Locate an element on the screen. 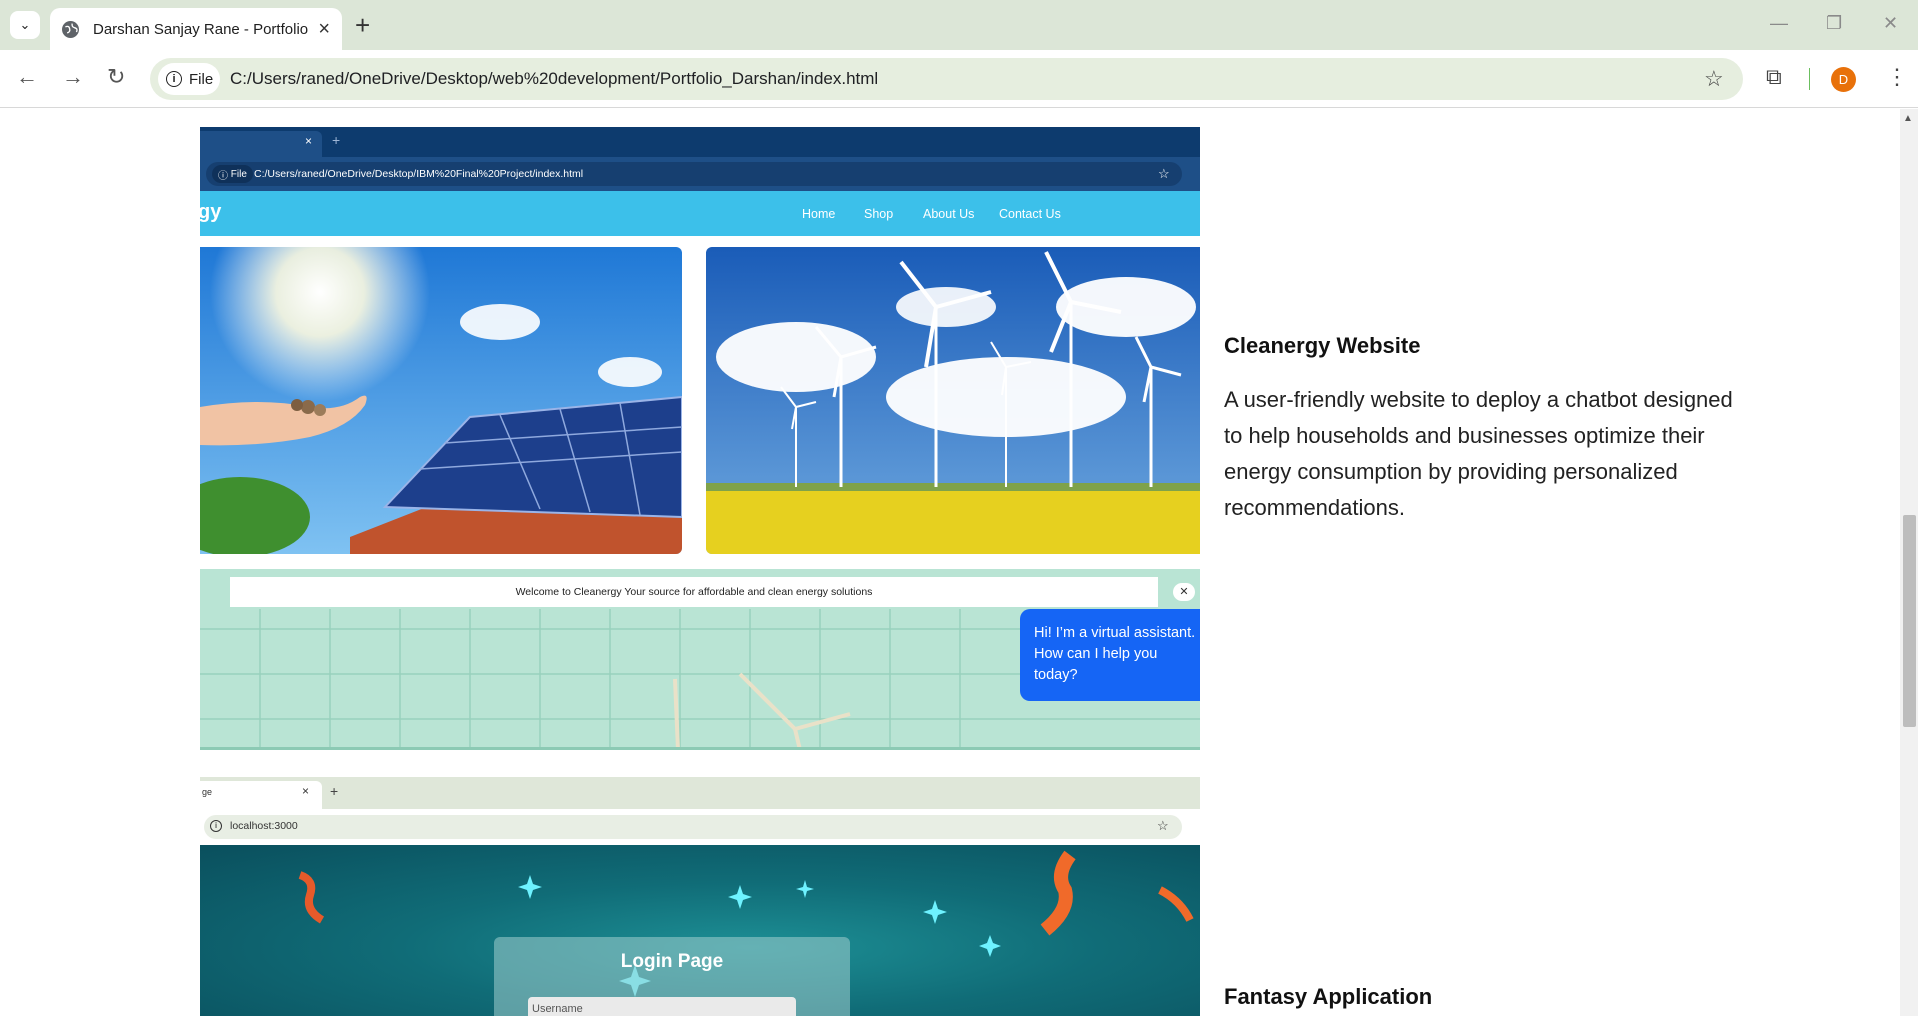 This screenshot has height=1016, width=1918. info-icon: i is located at coordinates (174, 79).